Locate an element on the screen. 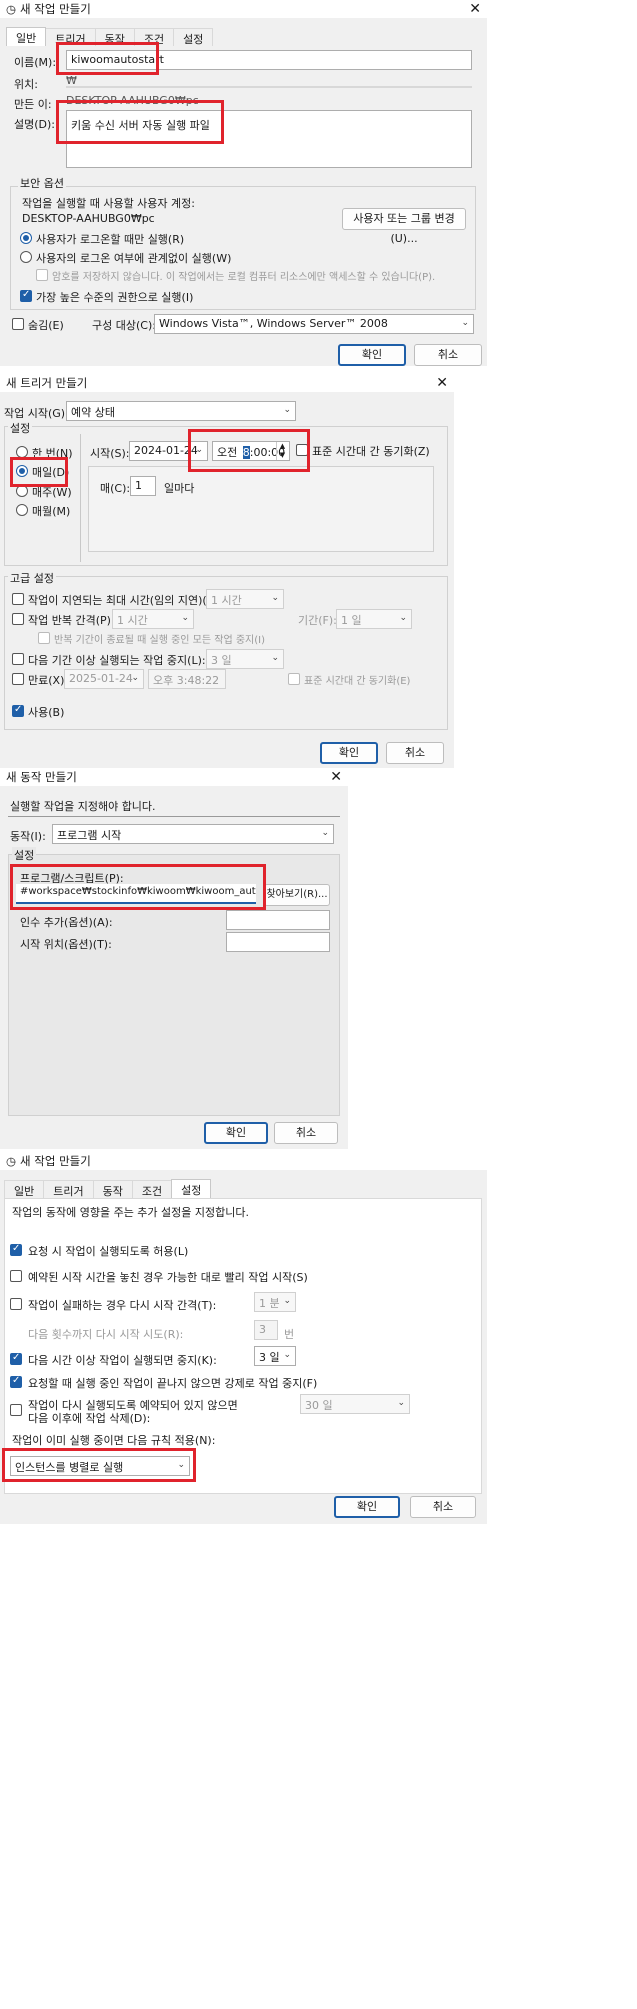 This screenshot has height=2009, width=637. delete-after-select: 30 일 ⌄ is located at coordinates (355, 1404).